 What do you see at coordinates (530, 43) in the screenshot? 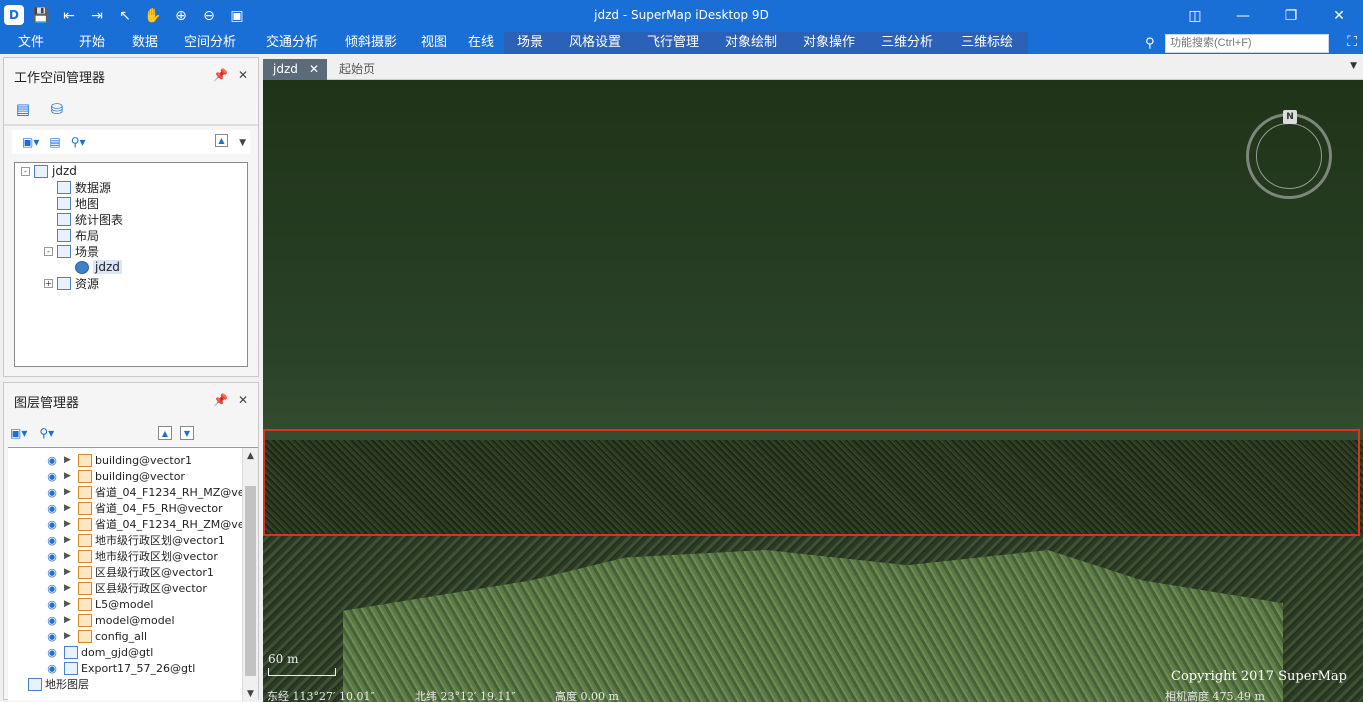
I see `menu-scene: 场景` at bounding box center [530, 43].